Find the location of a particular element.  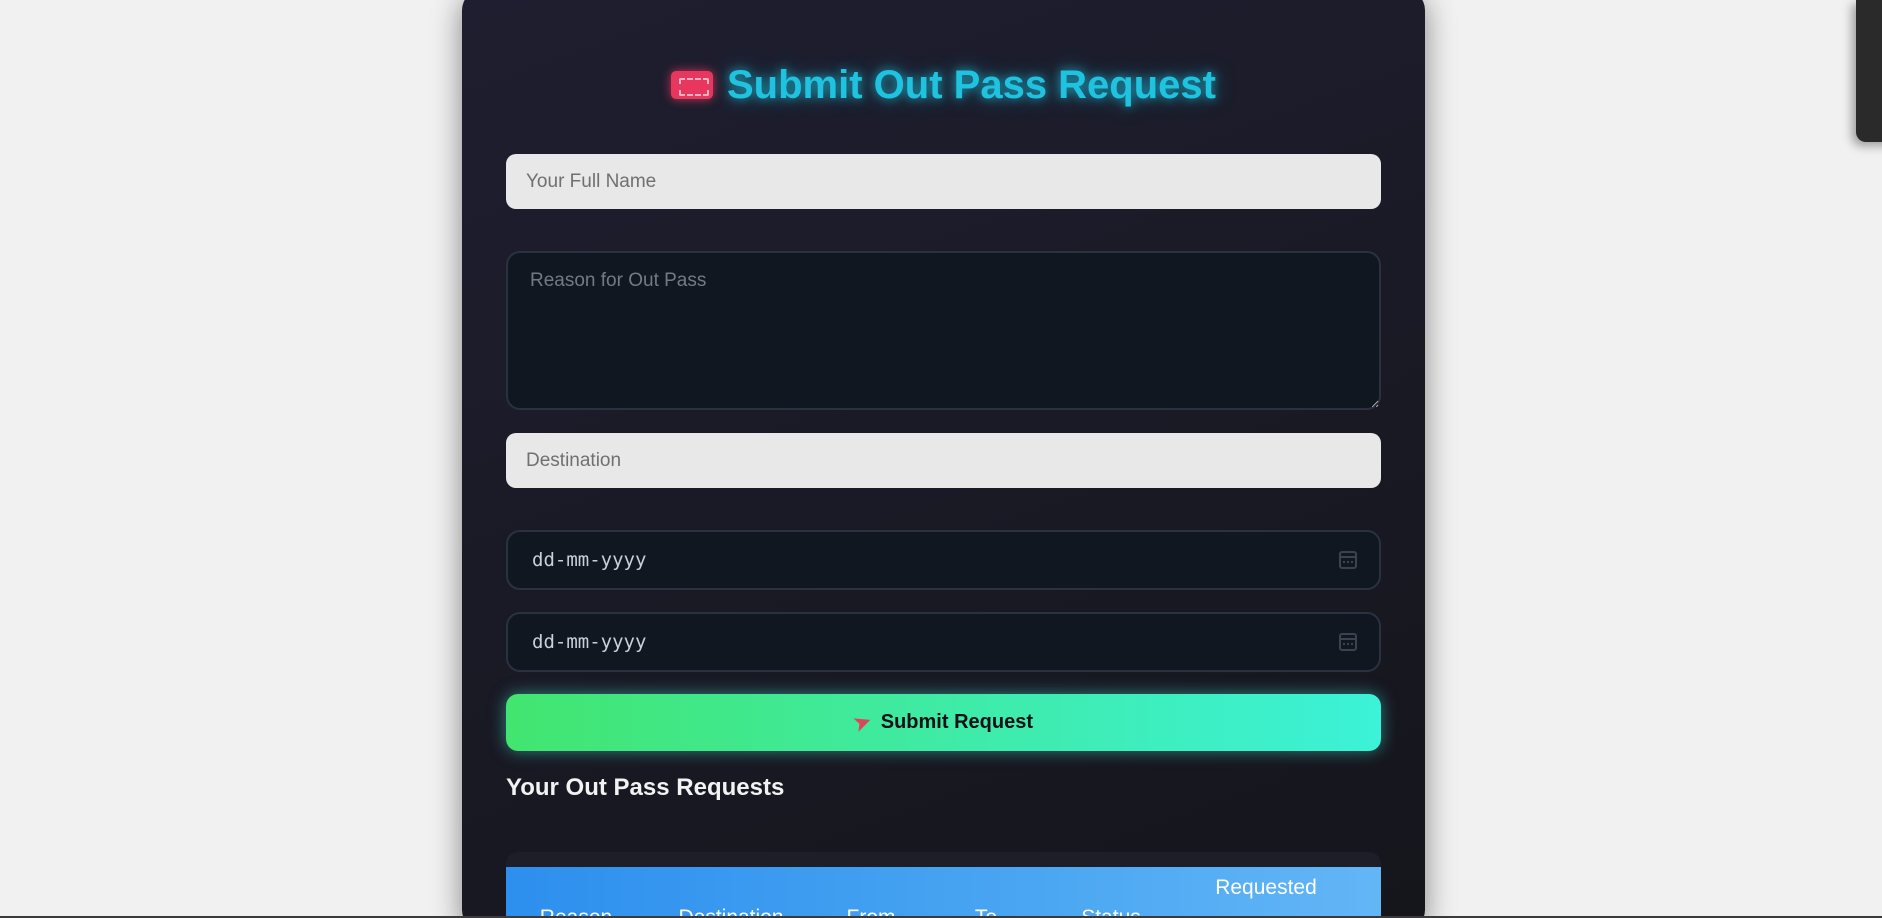

side-panel-edge is located at coordinates (1869, 71).